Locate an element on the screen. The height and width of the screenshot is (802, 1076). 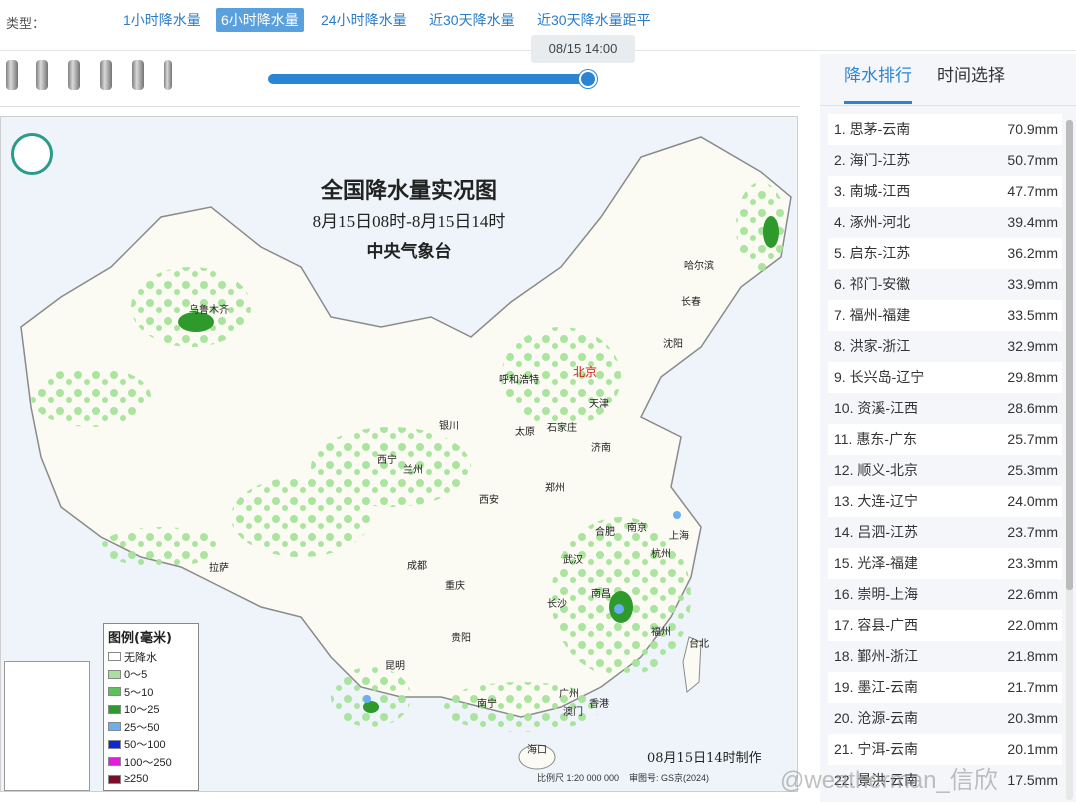
station-name: 16. 崇明-上海 is located at coordinates (876, 594).